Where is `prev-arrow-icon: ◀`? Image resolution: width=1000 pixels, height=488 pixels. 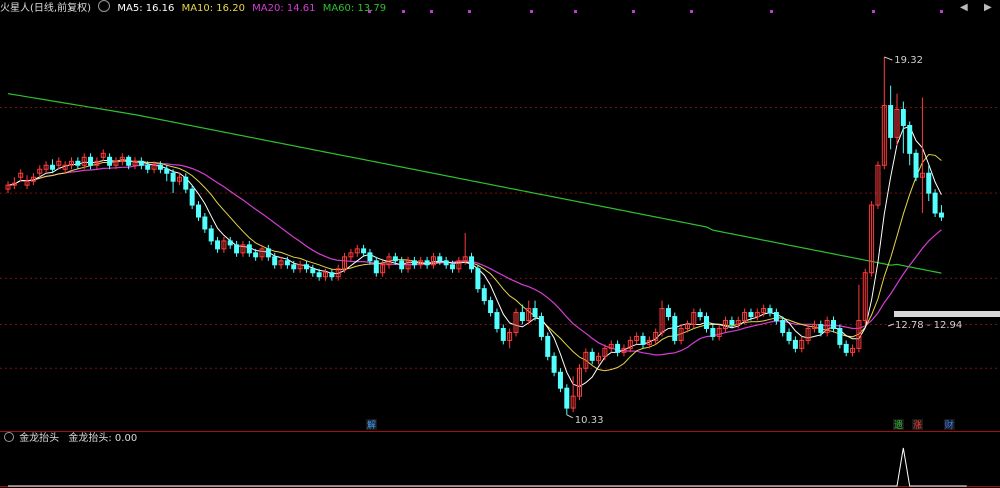
prev-arrow-icon: ◀ is located at coordinates (964, 7).